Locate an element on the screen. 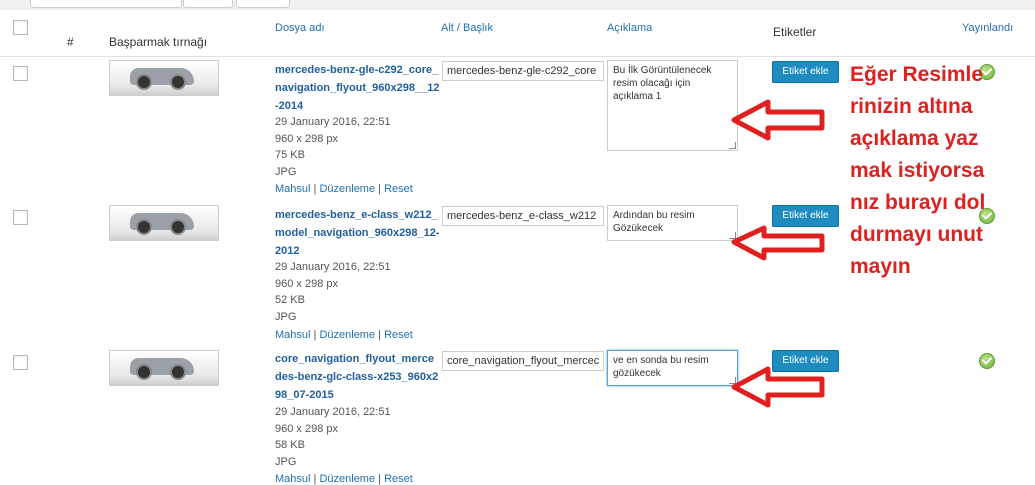  select-all-checkbox is located at coordinates (20, 27).